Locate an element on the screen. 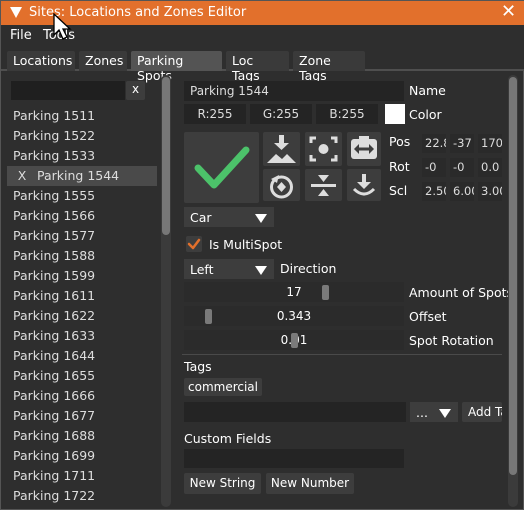 Image resolution: width=524 pixels, height=510 pixels. divider is located at coordinates (342, 354).